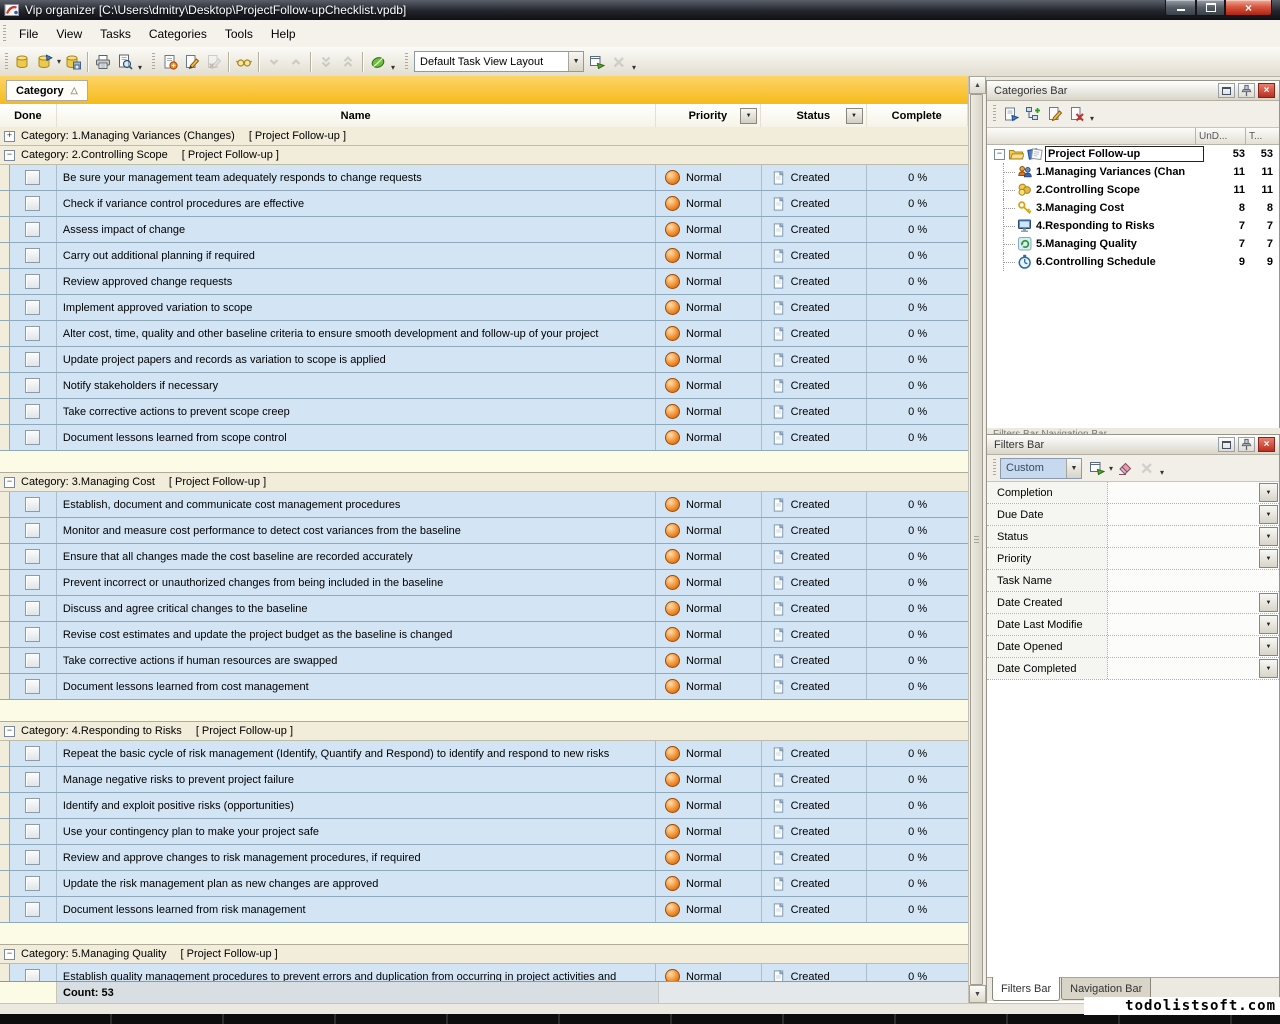 This screenshot has width=1280, height=1024. What do you see at coordinates (977, 994) in the screenshot?
I see `scroll-down-icon` at bounding box center [977, 994].